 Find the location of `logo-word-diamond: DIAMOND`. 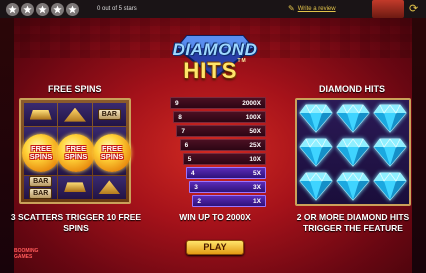

logo-word-diamond: DIAMOND is located at coordinates (215, 49).